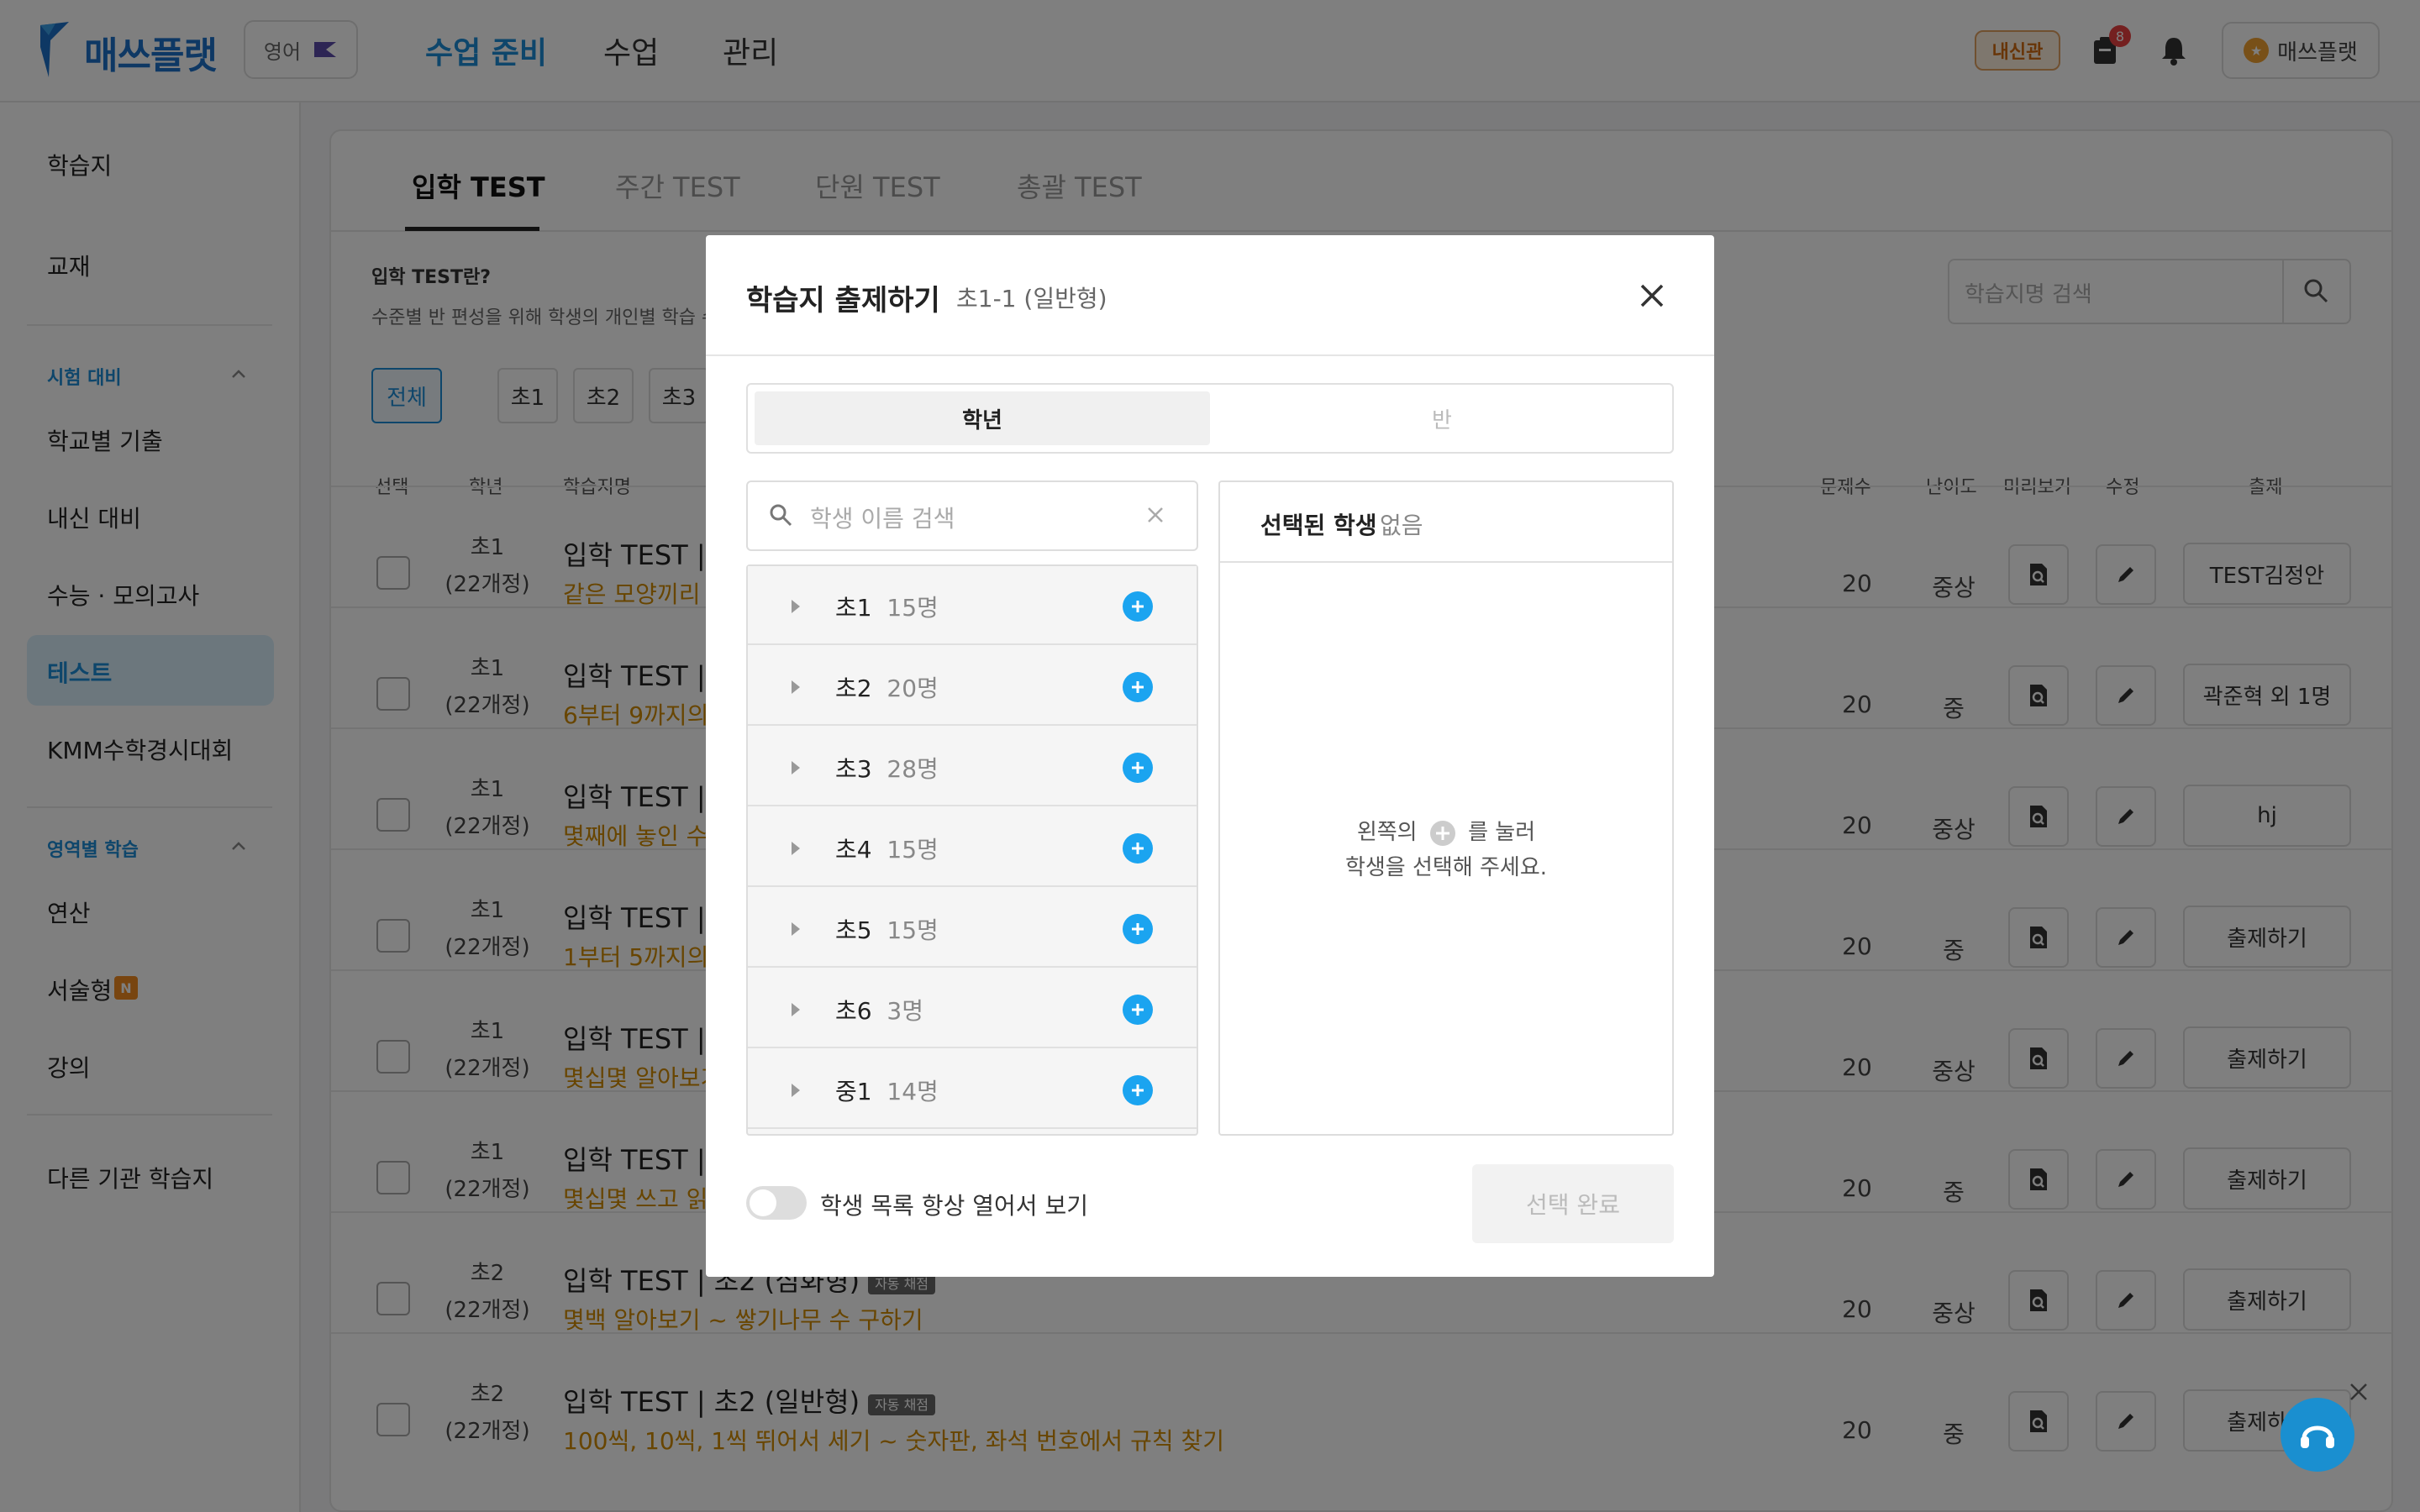 This screenshot has width=2420, height=1512. I want to click on select-done-button: 선택 완료, so click(1573, 1203).